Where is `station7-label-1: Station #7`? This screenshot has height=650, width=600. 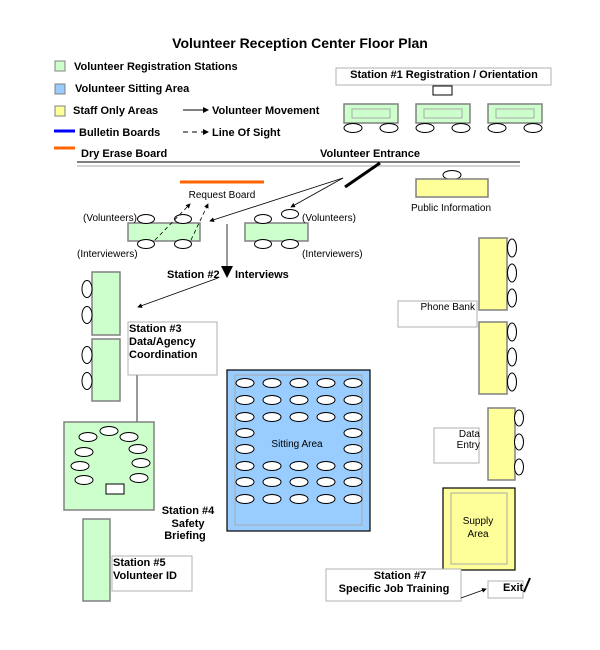
station7-label-1: Station #7 is located at coordinates (400, 576).